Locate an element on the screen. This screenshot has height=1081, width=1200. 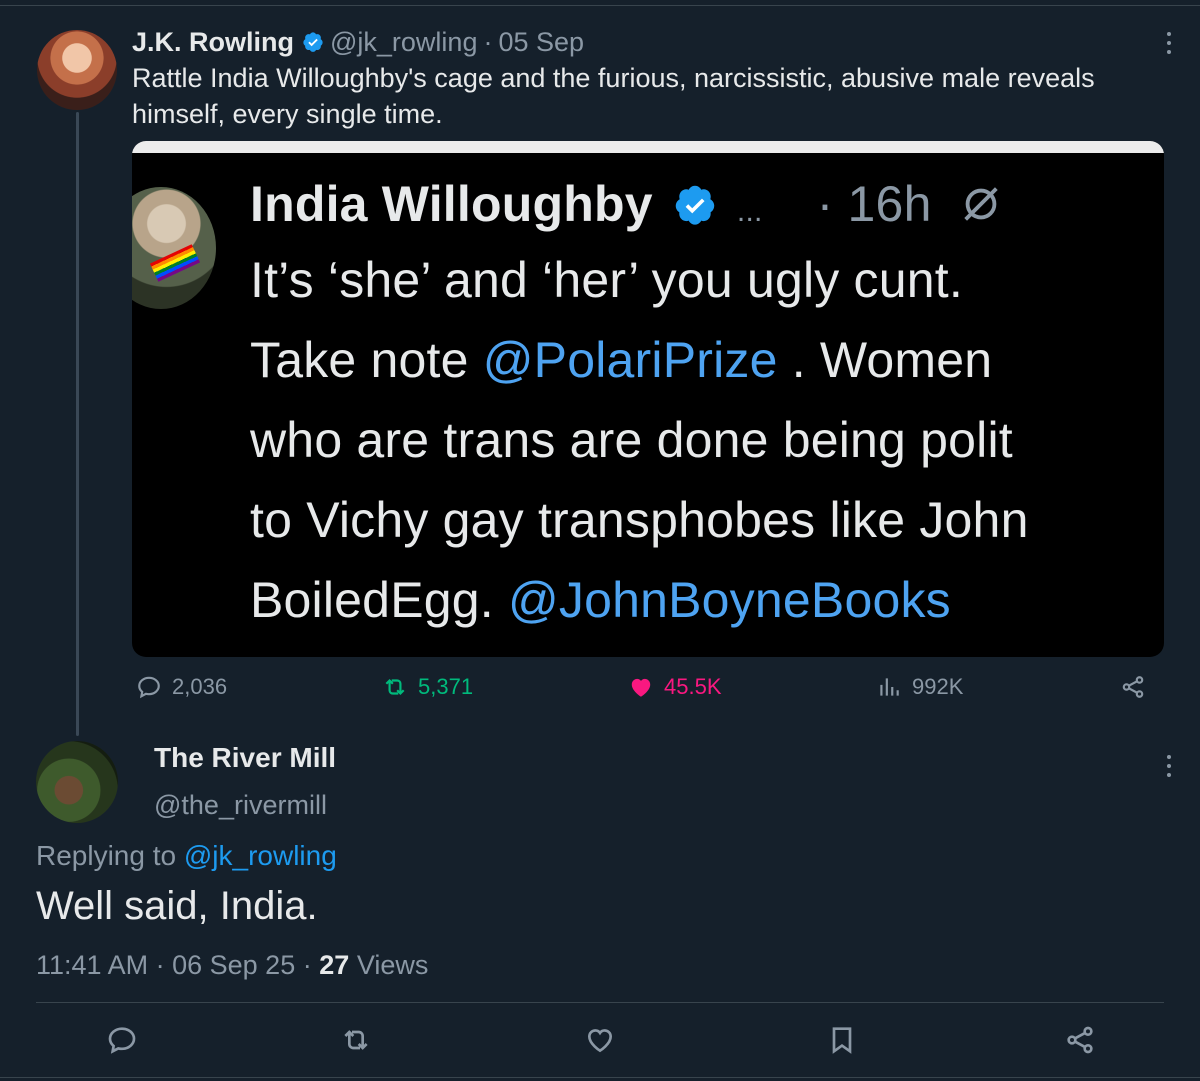
tweet-date: 05 Sep is located at coordinates (541, 42).